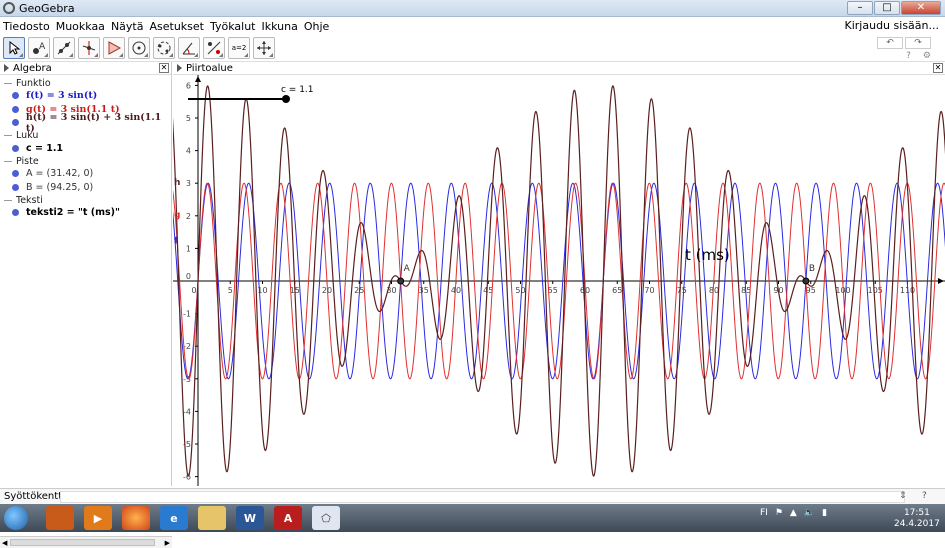 This screenshot has width=945, height=548. What do you see at coordinates (824, 513) in the screenshot?
I see `network-icon: ▮` at bounding box center [824, 513].